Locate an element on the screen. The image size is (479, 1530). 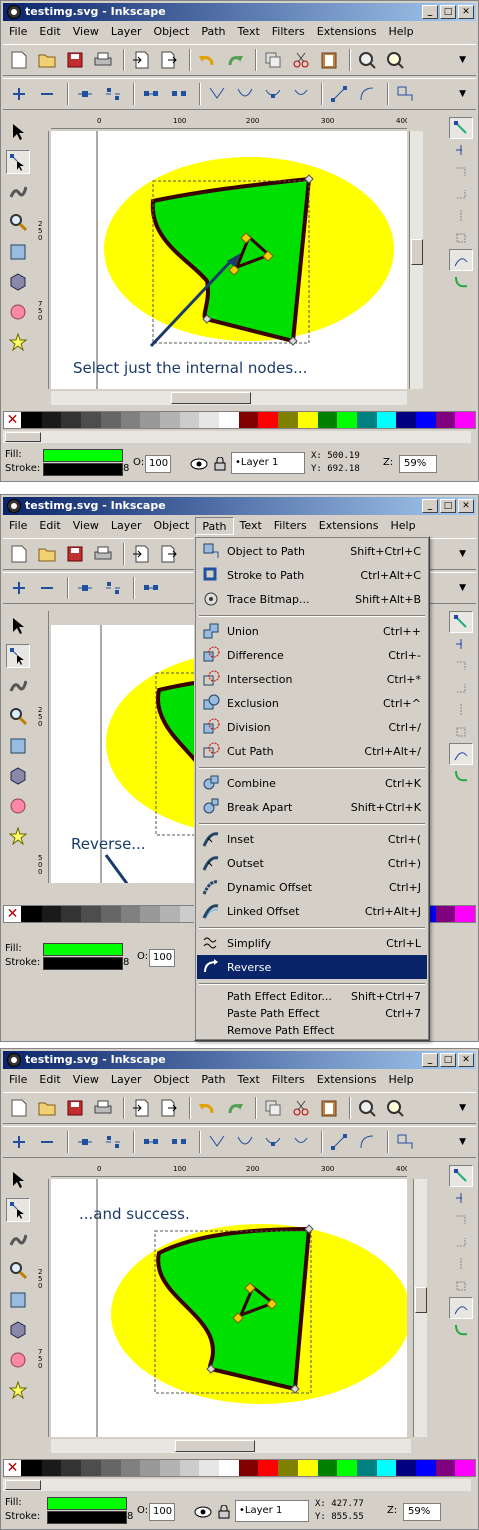
join-segment-icon is located at coordinates (151, 588).